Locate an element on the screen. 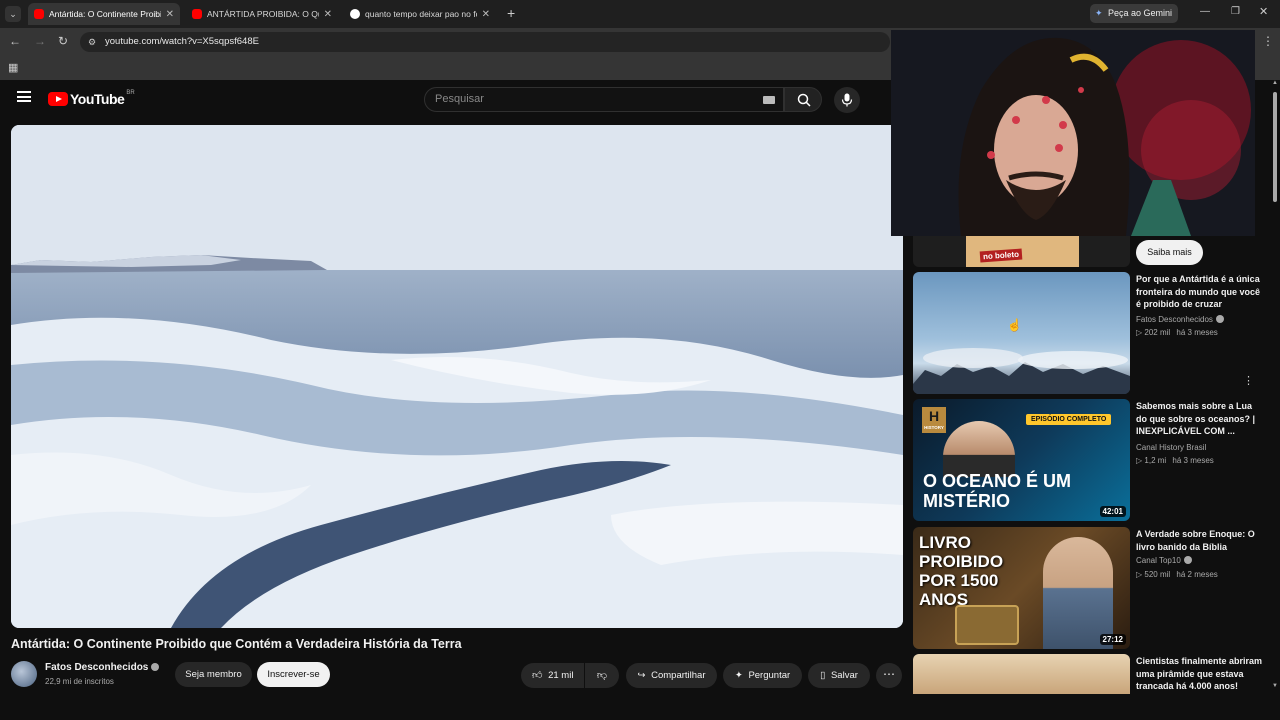  related-thumb-text: LIVRO PROIBIDO POR 1500 ANOS is located at coordinates (961, 571).